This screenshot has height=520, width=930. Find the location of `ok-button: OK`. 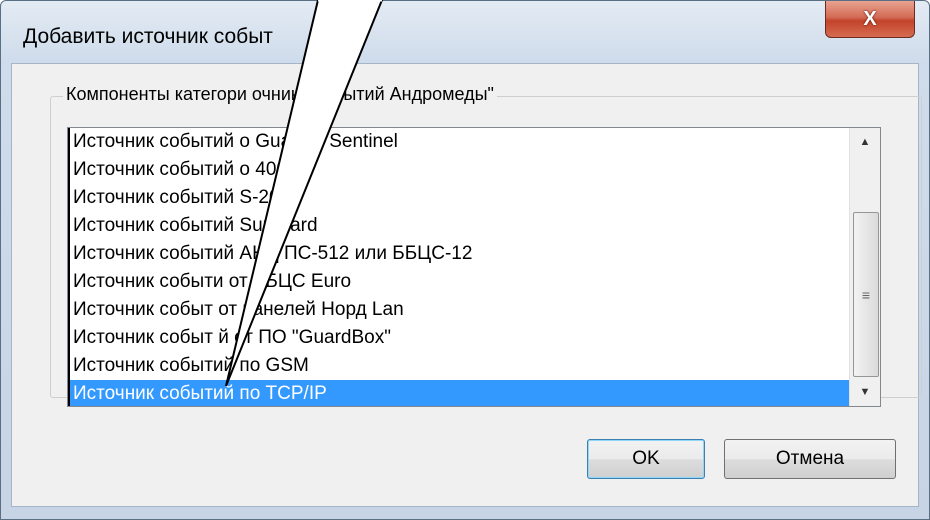

ok-button: OK is located at coordinates (646, 459).